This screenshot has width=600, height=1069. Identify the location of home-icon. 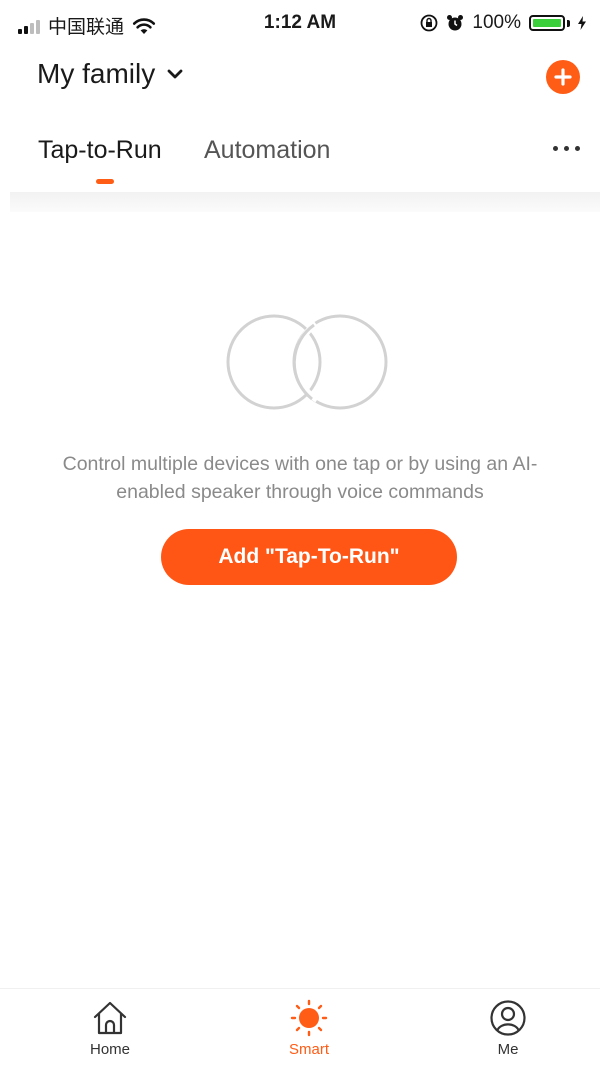
(110, 1018).